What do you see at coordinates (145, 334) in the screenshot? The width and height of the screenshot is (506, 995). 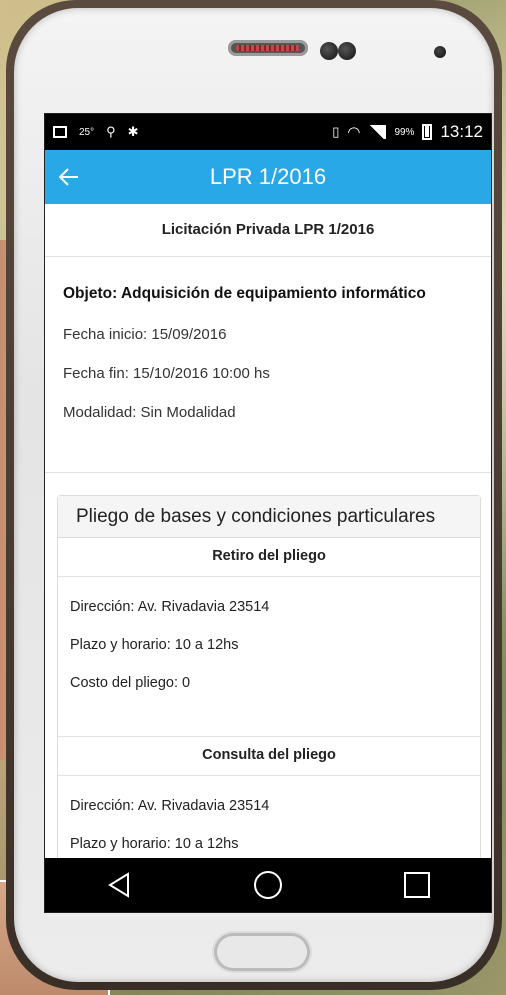 I see `fecha-inicio-text: Fecha inicio: 15/09/2016` at bounding box center [145, 334].